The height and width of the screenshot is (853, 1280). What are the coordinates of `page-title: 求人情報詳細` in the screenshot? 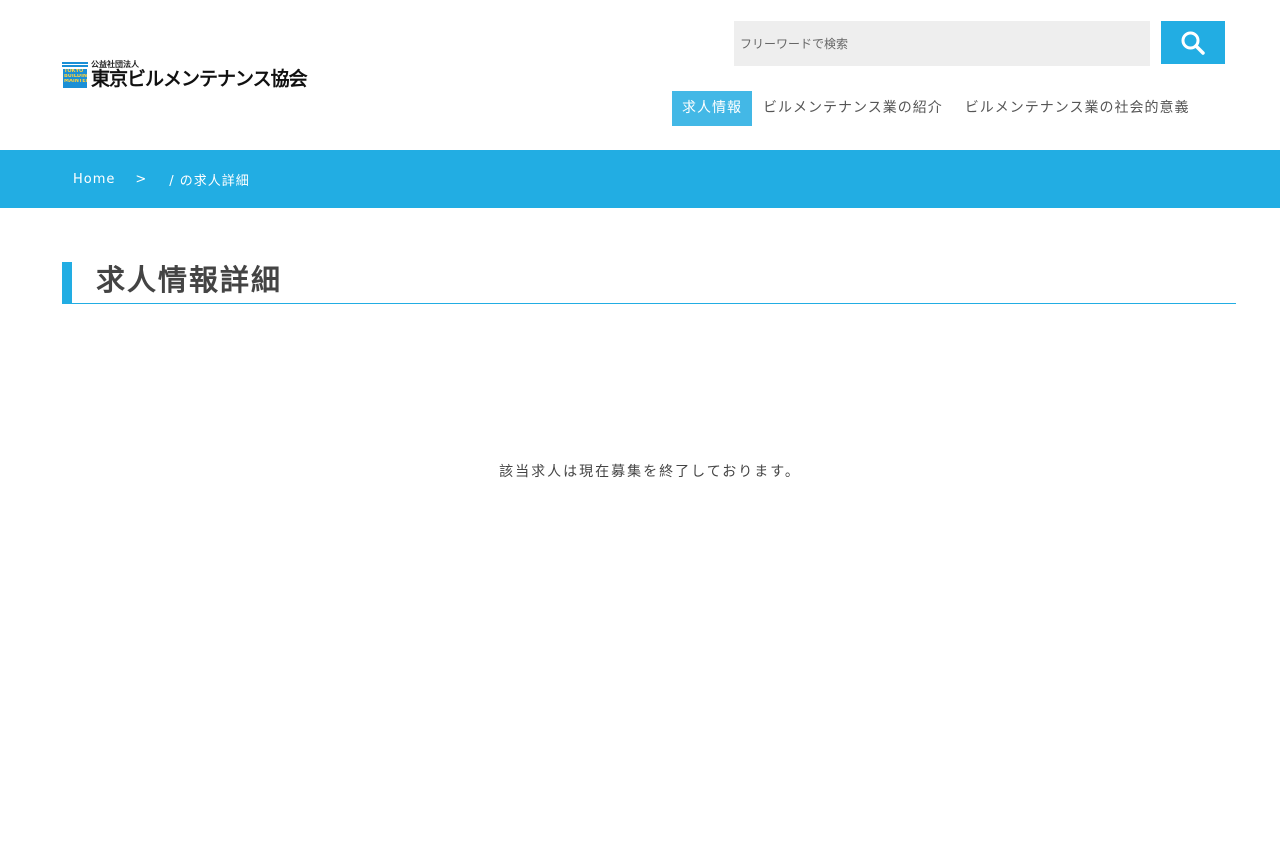 It's located at (189, 280).